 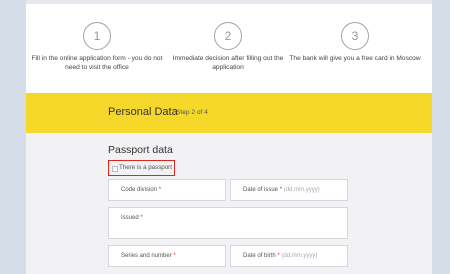 I want to click on field-label: Series and number *, so click(x=148, y=256).